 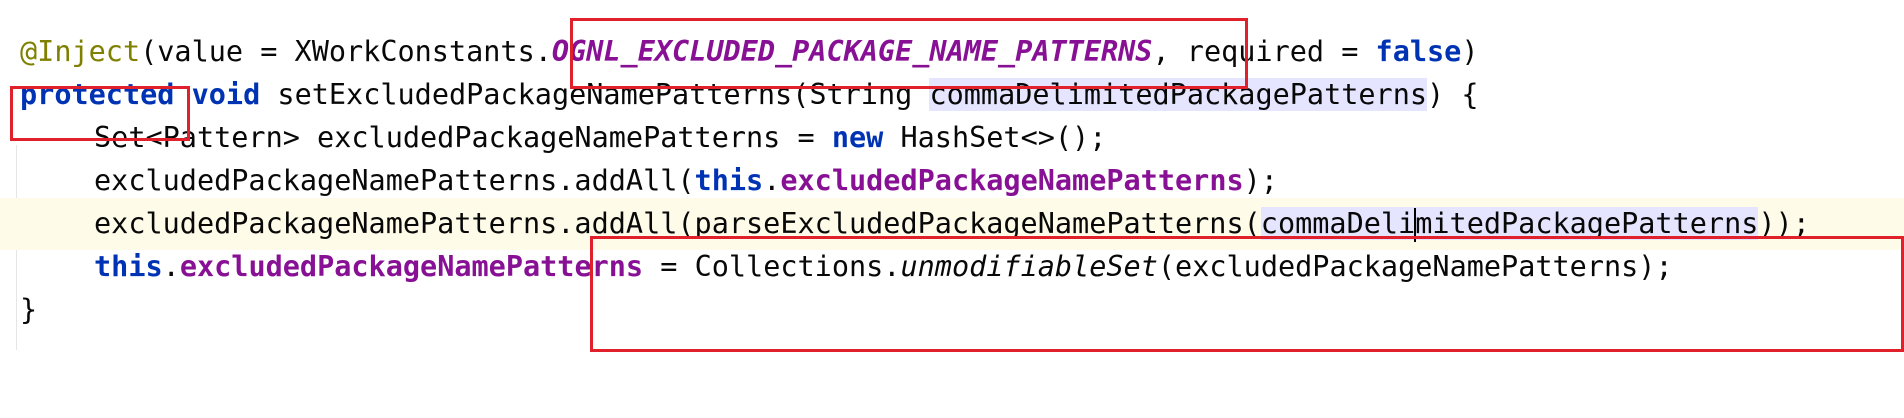 I want to click on new-keyword: new, so click(x=857, y=137).